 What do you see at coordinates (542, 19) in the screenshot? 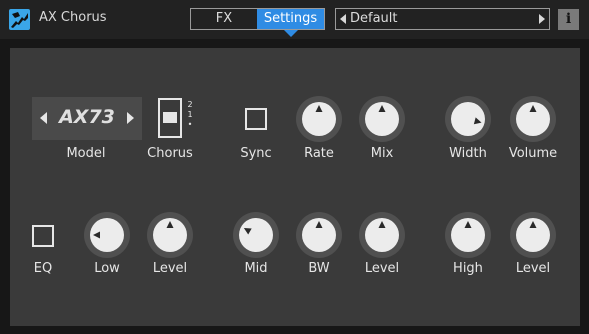
I see `preset-next-icon` at bounding box center [542, 19].